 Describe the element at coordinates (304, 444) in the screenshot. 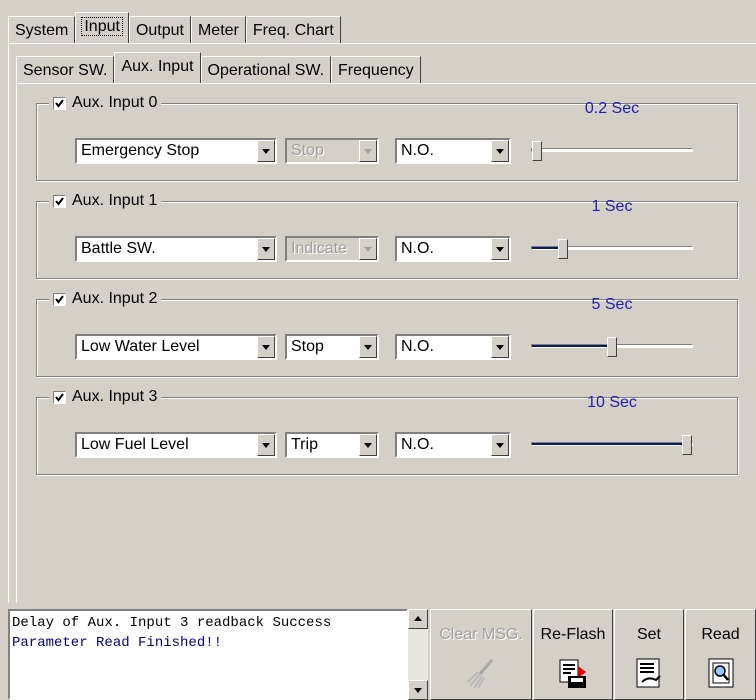

I see `action-value: Trip` at that location.